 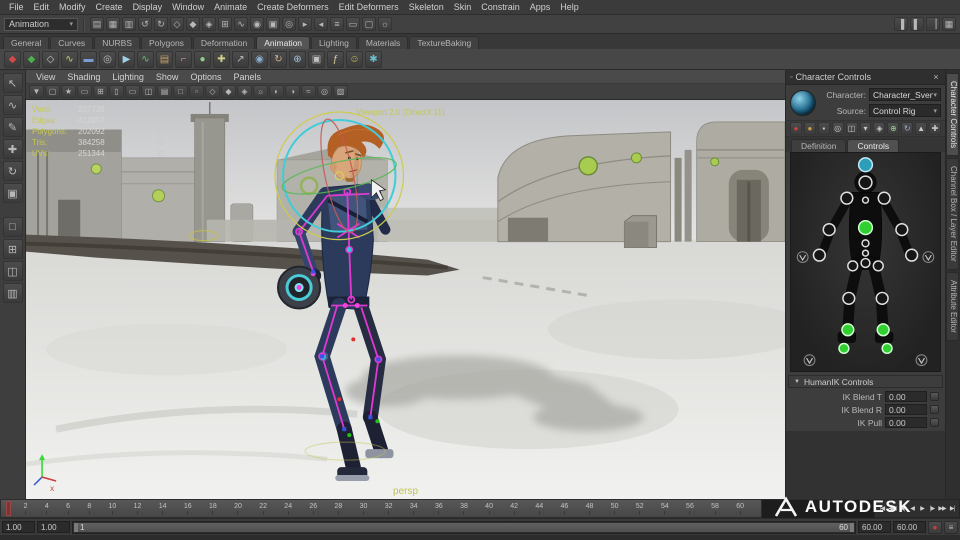 What do you see at coordinates (865, 165) in the screenshot?
I see `rig-joint-head-effector` at bounding box center [865, 165].